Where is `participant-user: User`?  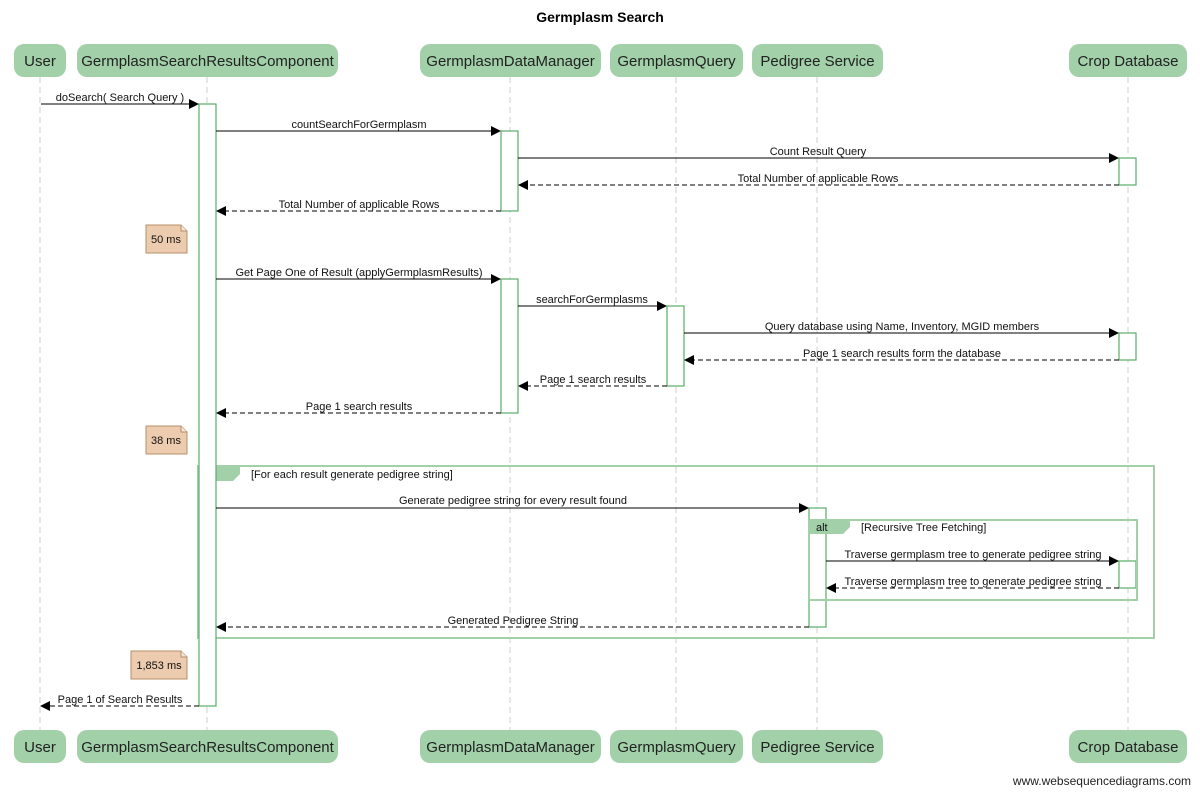
participant-user: User is located at coordinates (40, 60).